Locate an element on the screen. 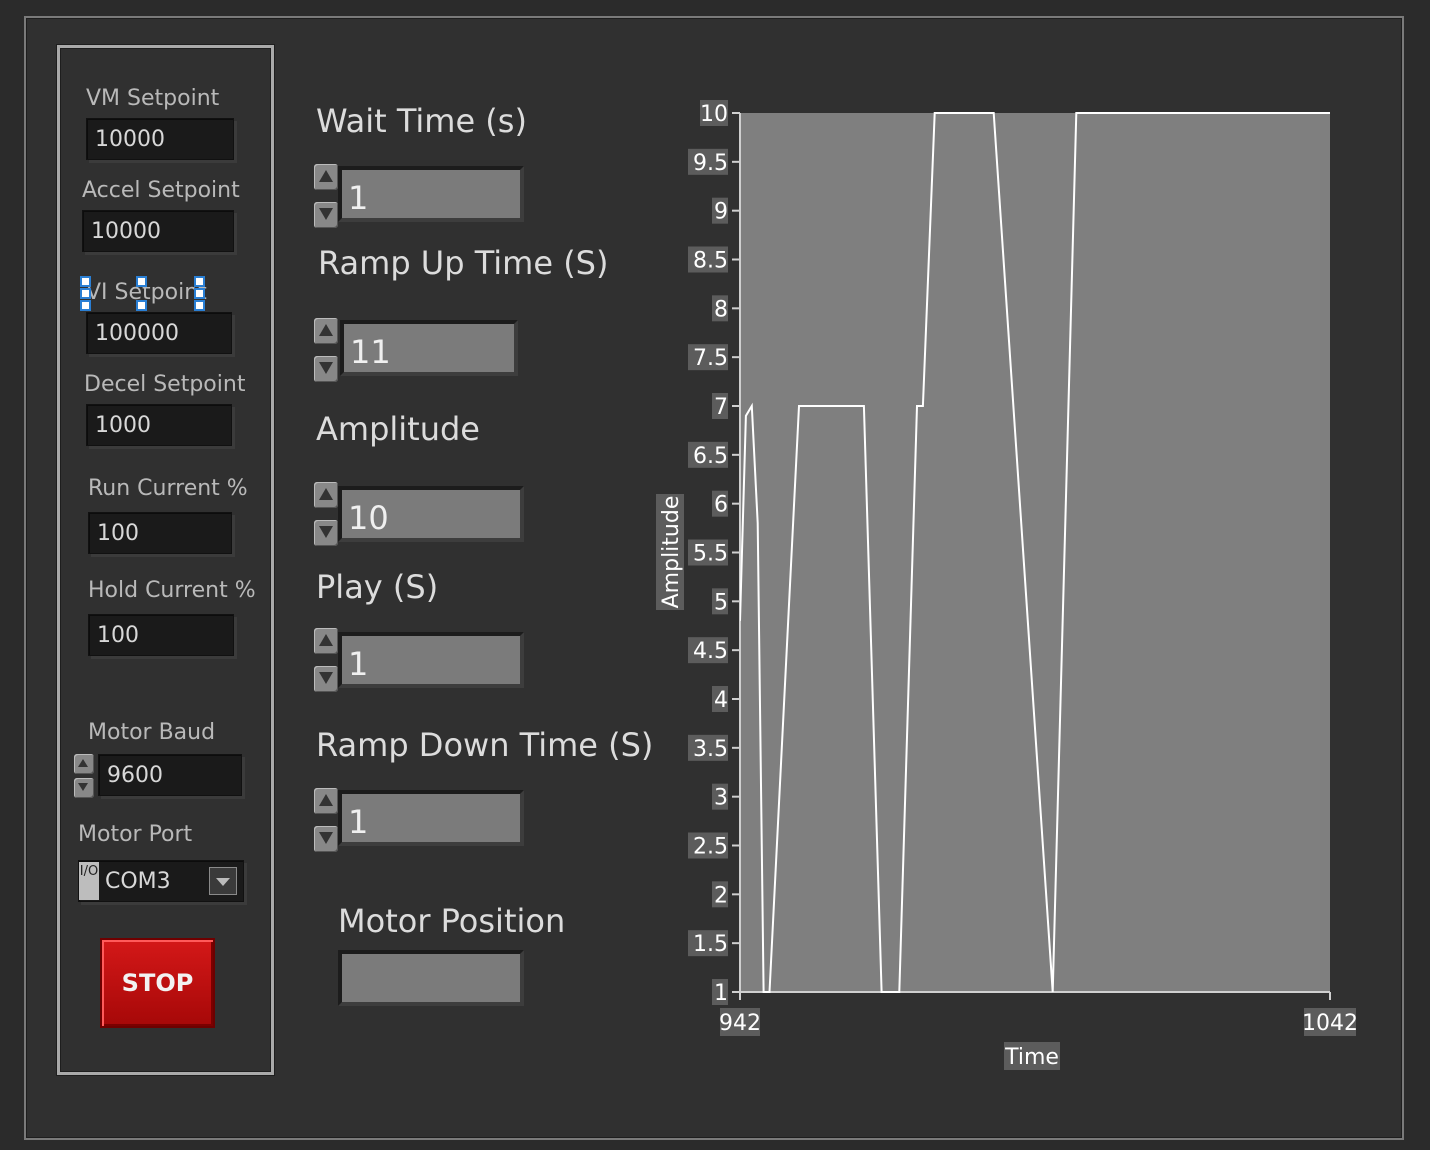  x-tick: 1042 is located at coordinates (1330, 1014).